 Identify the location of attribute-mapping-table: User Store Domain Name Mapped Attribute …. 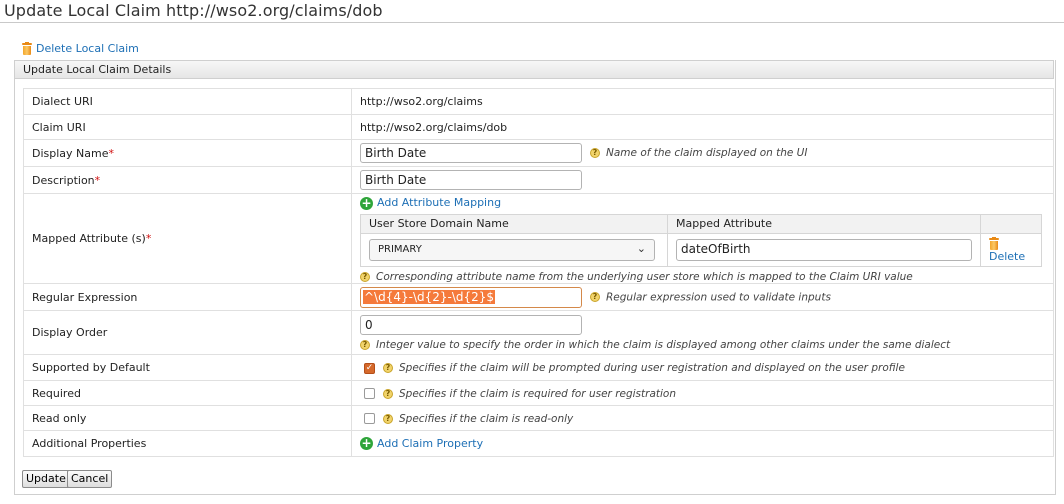
(701, 240).